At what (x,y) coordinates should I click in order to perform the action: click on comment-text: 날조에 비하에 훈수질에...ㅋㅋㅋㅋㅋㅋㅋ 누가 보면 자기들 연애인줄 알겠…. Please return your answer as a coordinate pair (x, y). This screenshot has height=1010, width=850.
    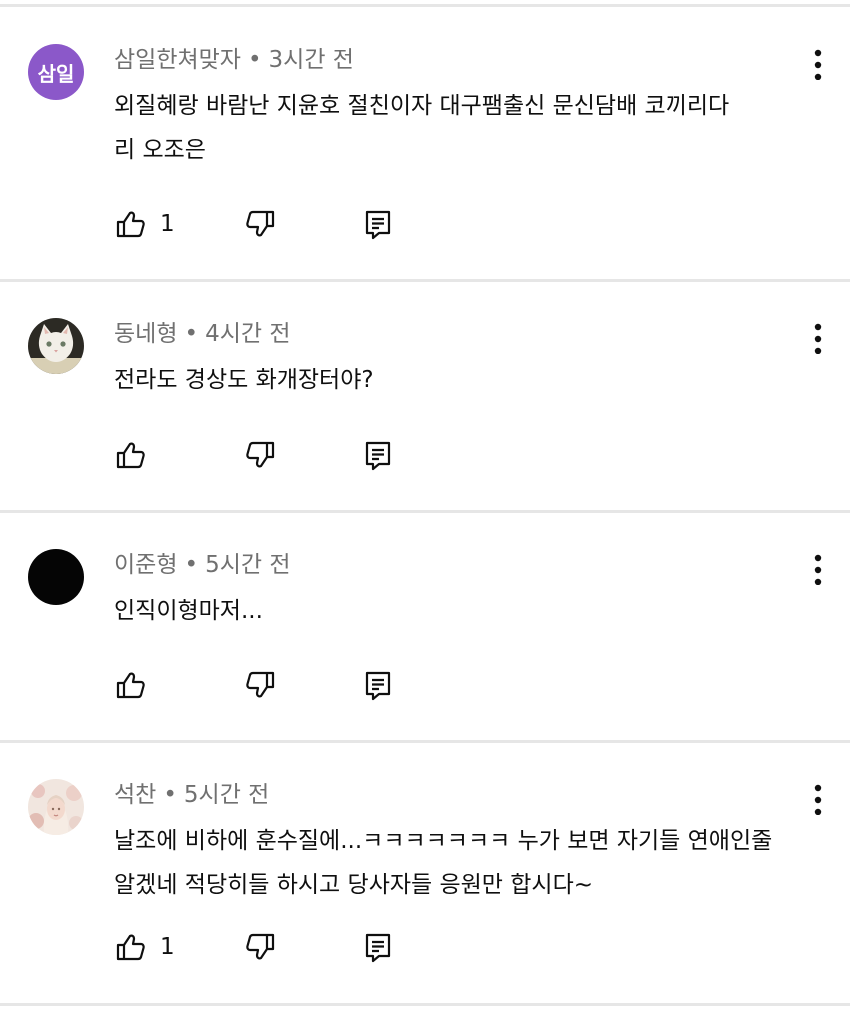
    Looking at the image, I should click on (472, 863).